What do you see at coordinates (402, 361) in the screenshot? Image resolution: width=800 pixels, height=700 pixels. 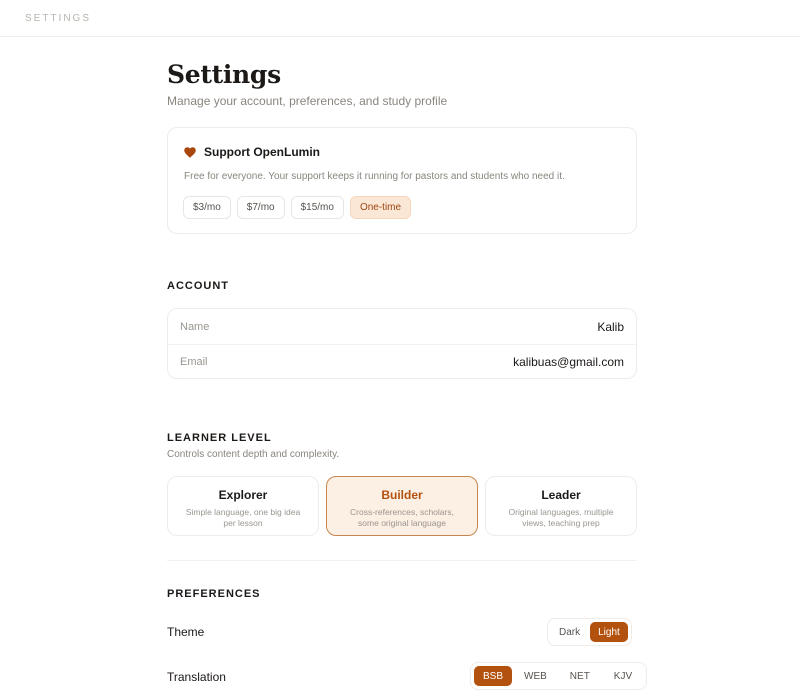 I see `email-row: Email kalibuas@gmail.com` at bounding box center [402, 361].